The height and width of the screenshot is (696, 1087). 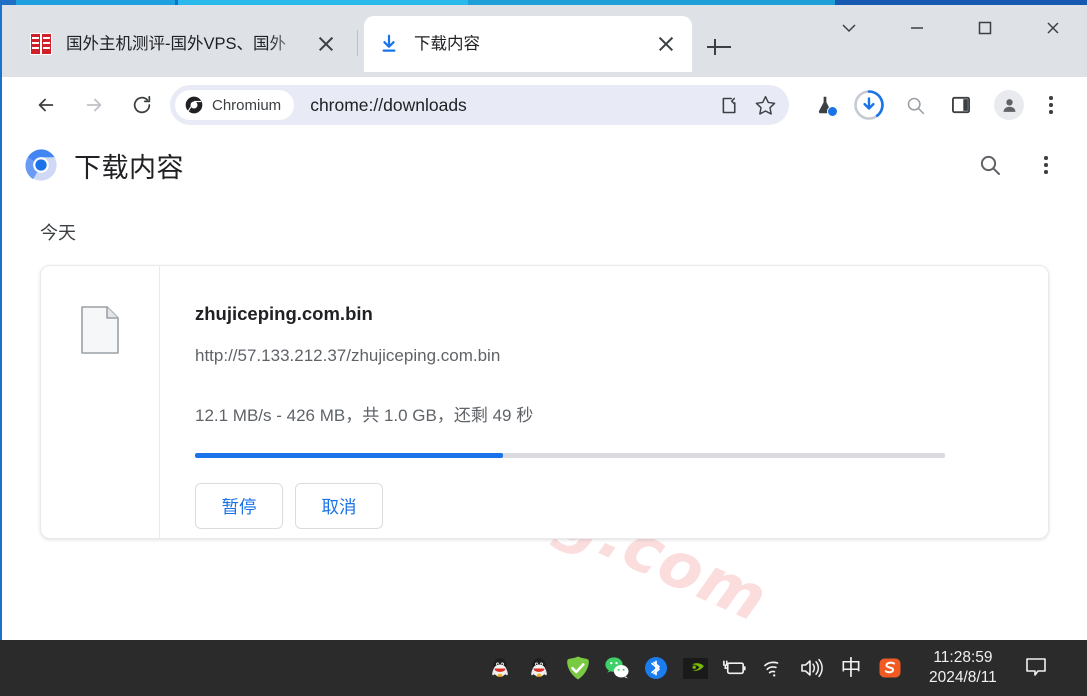 What do you see at coordinates (656, 668) in the screenshot?
I see `bluetooth-icon` at bounding box center [656, 668].